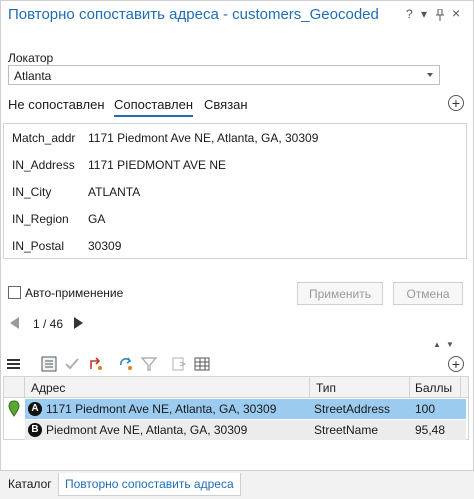 This screenshot has height=499, width=474. What do you see at coordinates (346, 430) in the screenshot?
I see `candidate-type: StreetName` at bounding box center [346, 430].